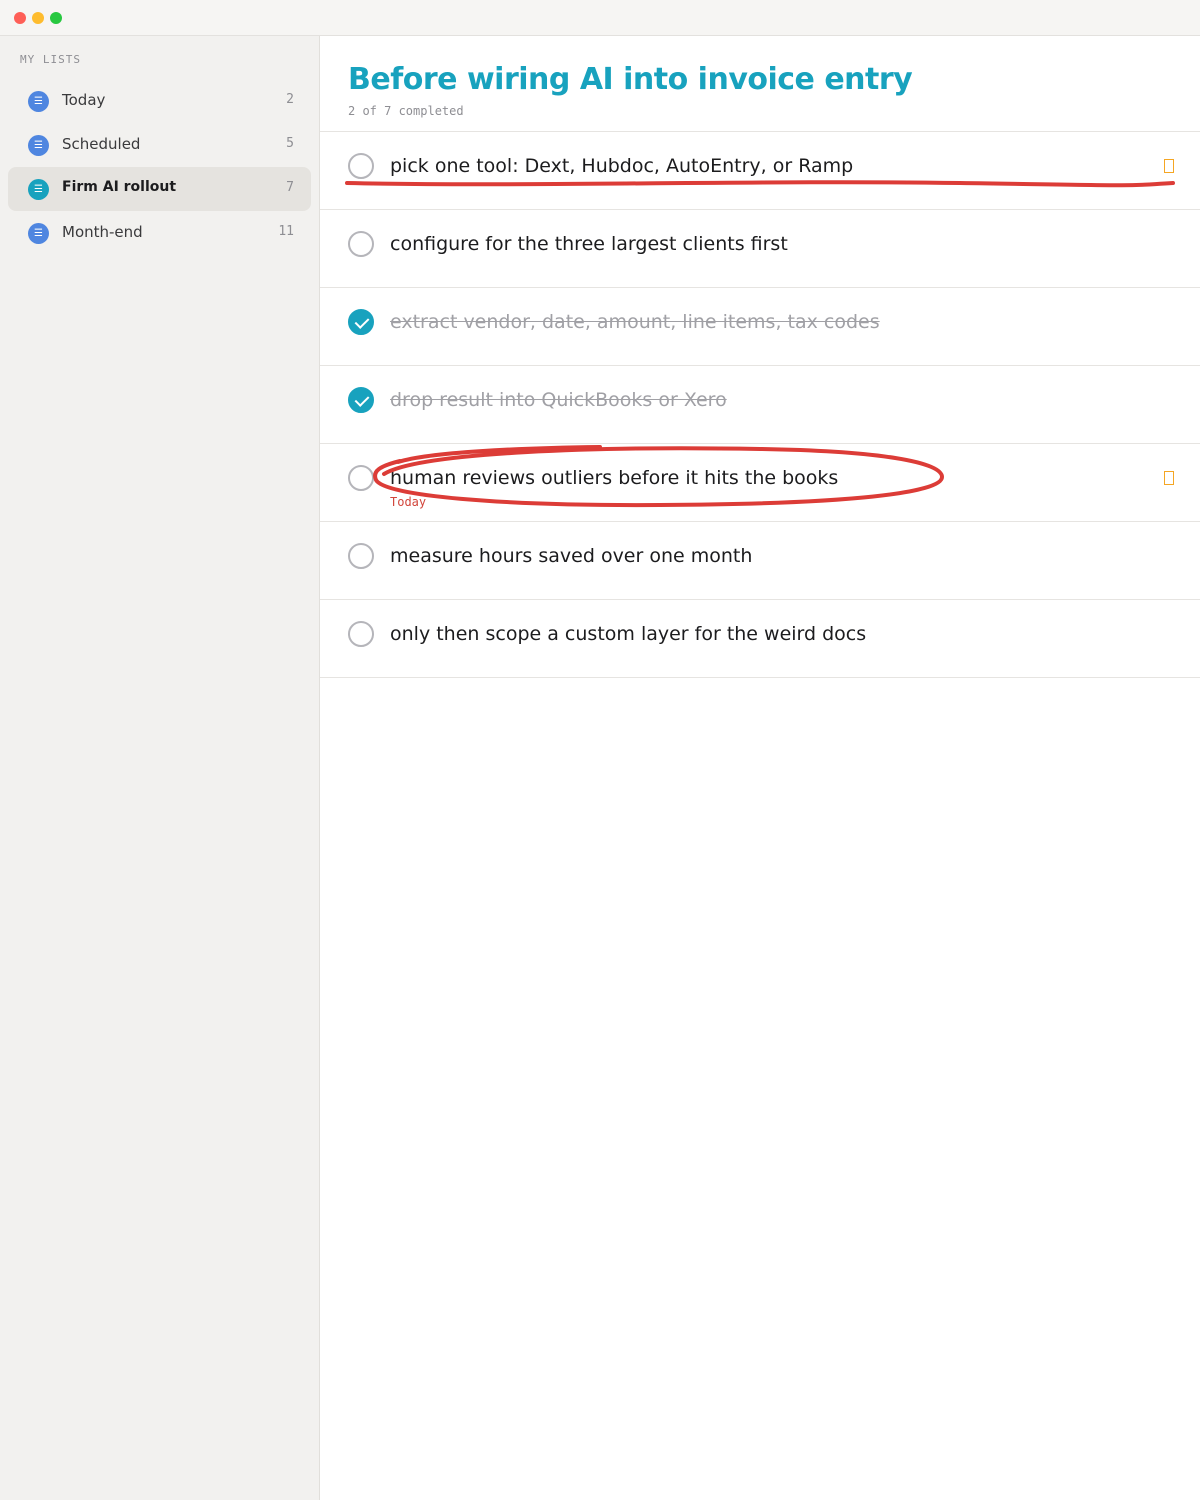 The width and height of the screenshot is (1200, 1500). I want to click on zoom-window-button, so click(56, 18).